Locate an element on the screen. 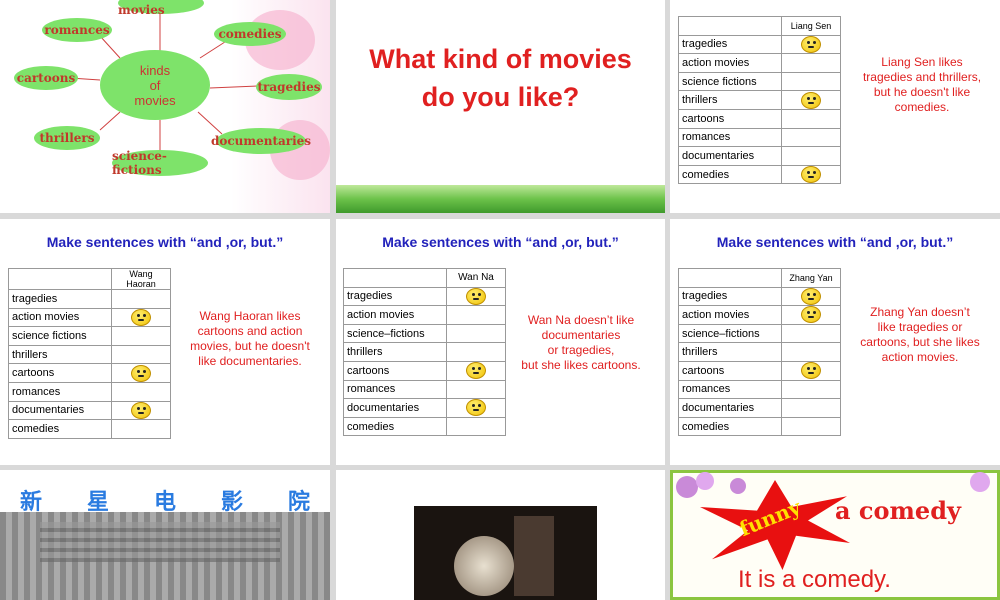 This screenshot has width=1000, height=600. movie-still-image is located at coordinates (505, 553).